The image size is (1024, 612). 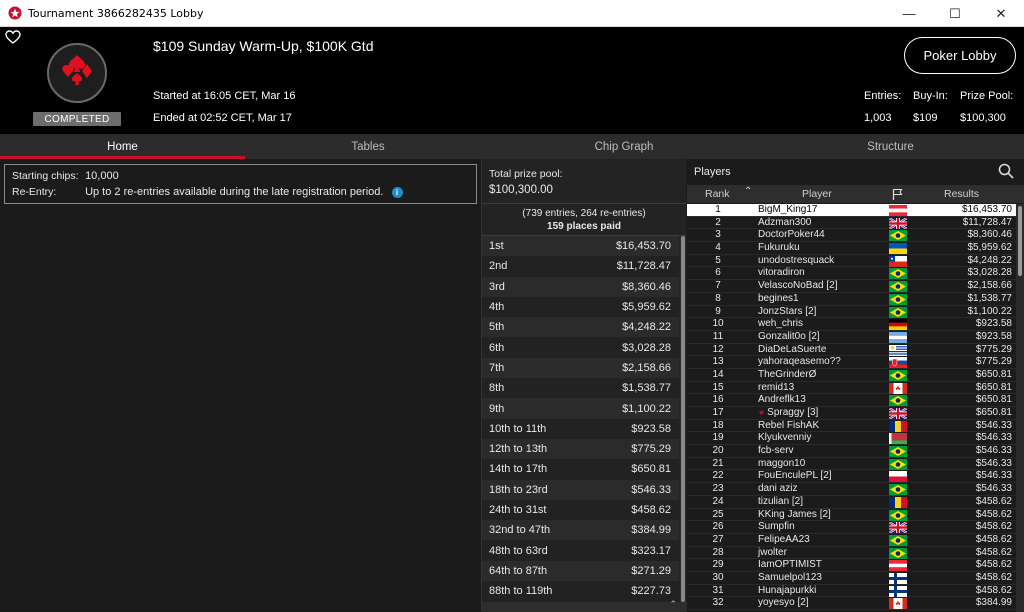 I want to click on col-results: Results, so click(x=961, y=194).